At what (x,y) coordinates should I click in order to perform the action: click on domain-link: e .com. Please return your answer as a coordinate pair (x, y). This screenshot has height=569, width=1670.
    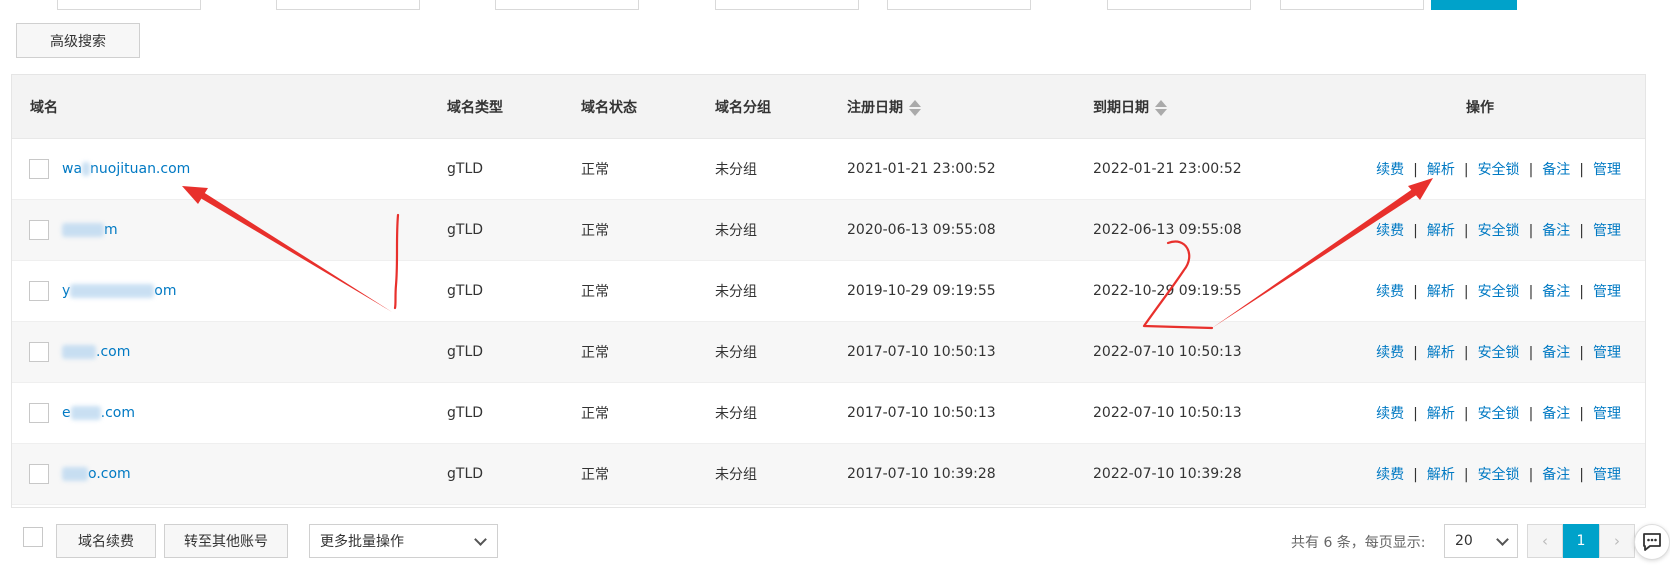
    Looking at the image, I should click on (98, 413).